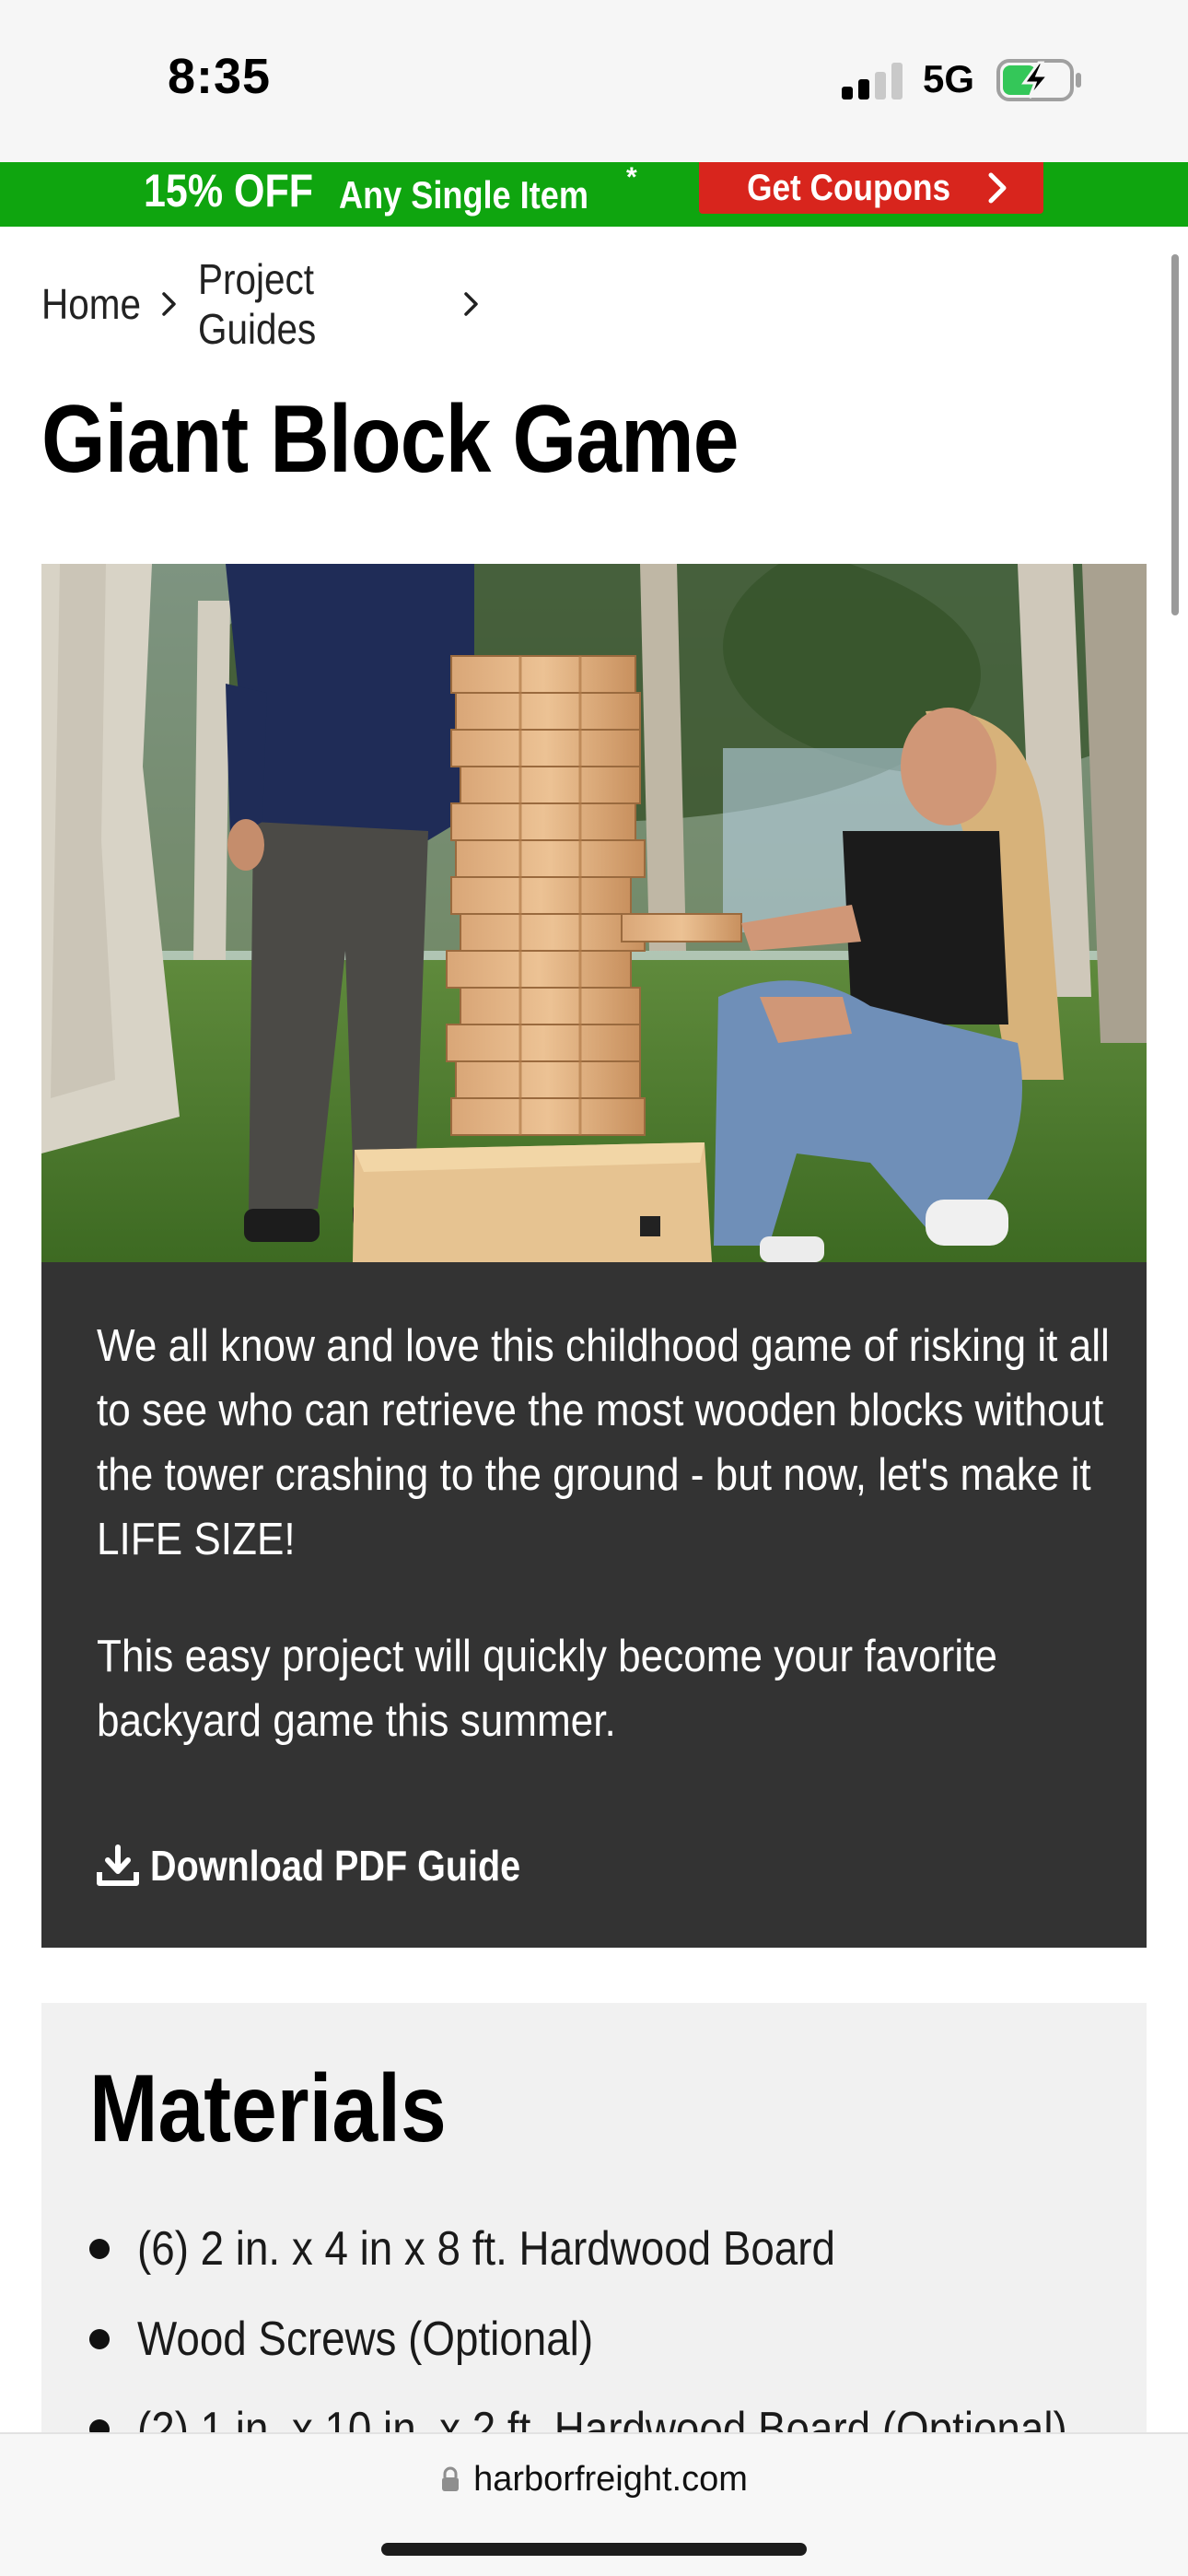 The height and width of the screenshot is (2576, 1188). What do you see at coordinates (594, 81) in the screenshot?
I see `status-bar: 8:35 5G` at bounding box center [594, 81].